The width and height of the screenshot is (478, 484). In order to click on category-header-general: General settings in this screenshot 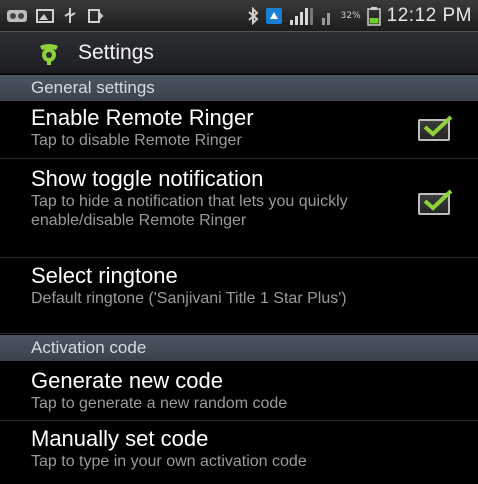, I will do `click(239, 88)`.